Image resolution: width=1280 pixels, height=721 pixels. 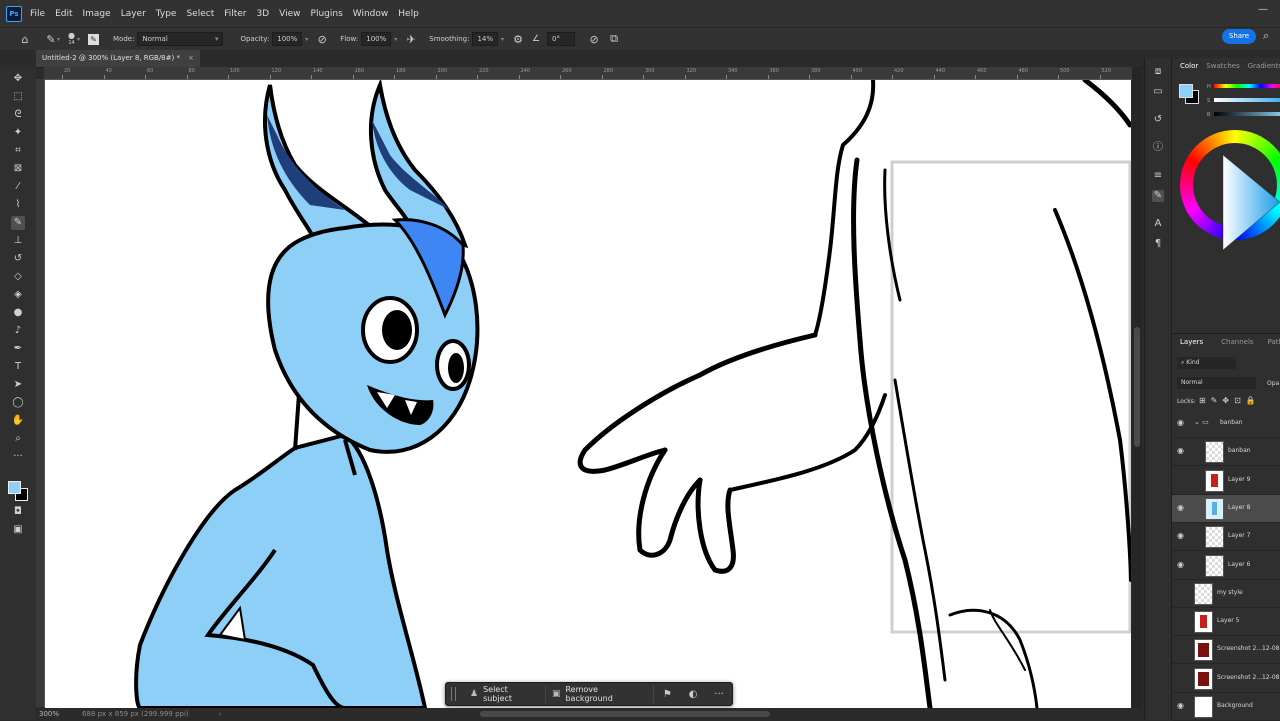 I want to click on menu-layer: Layer, so click(x=133, y=14).